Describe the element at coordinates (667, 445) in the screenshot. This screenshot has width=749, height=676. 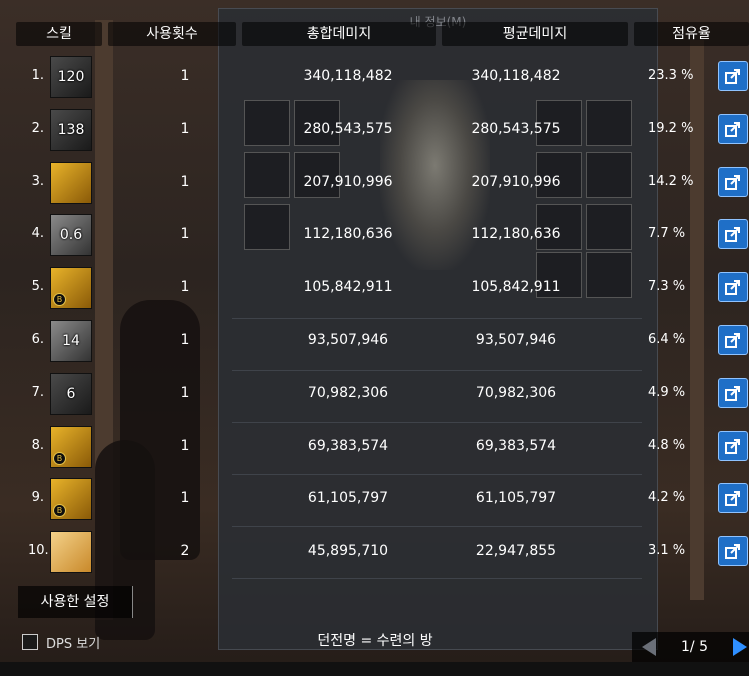
I see `row-share: 4.8 %` at that location.